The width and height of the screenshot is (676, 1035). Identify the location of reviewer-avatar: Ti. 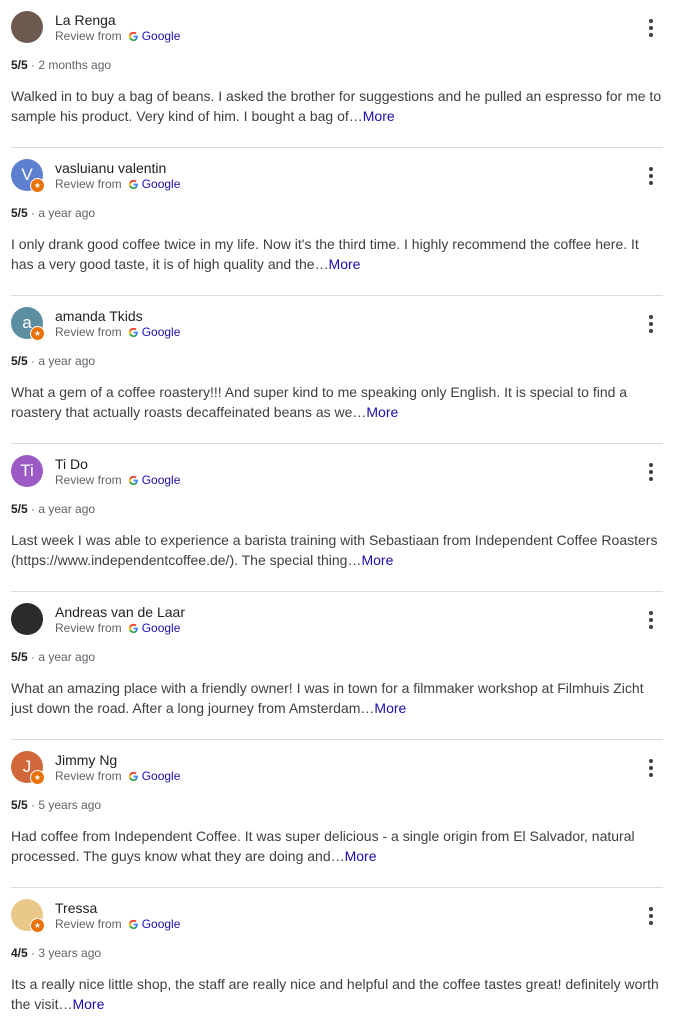
(27, 471).